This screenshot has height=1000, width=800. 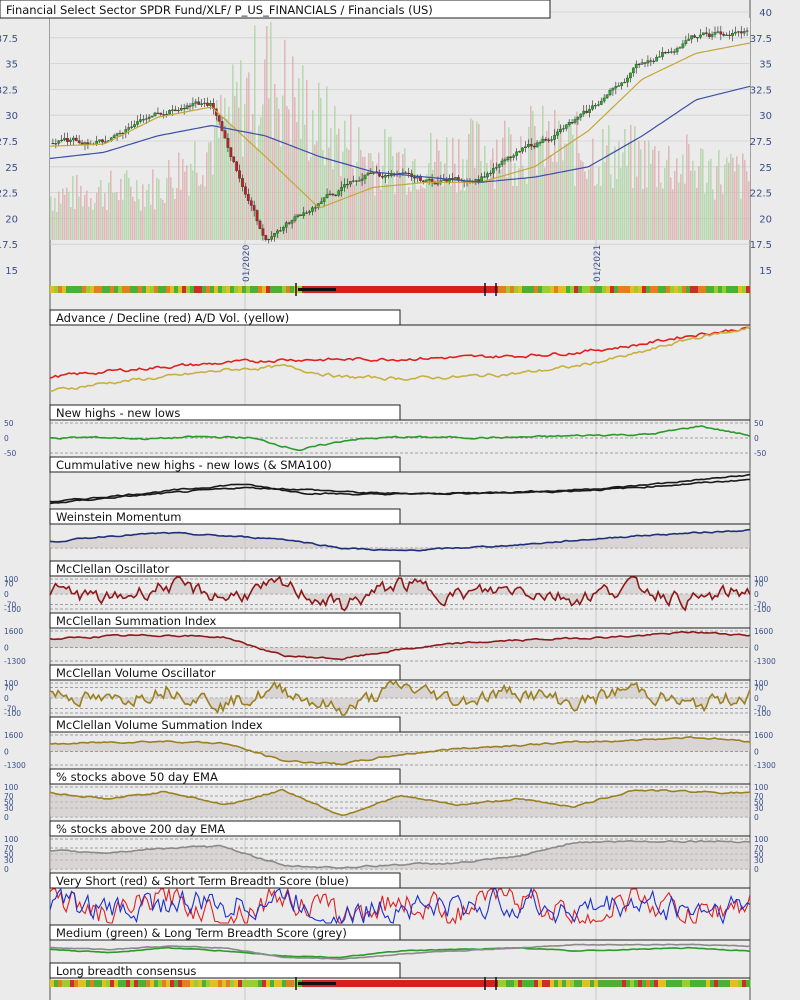 What do you see at coordinates (762, 713) in the screenshot?
I see `mcclellan-vol-osc-y-tick-right: -100` at bounding box center [762, 713].